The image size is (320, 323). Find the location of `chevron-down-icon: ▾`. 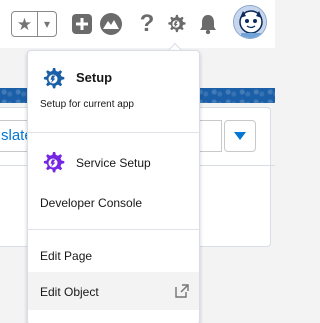

chevron-down-icon: ▾ is located at coordinates (47, 24).